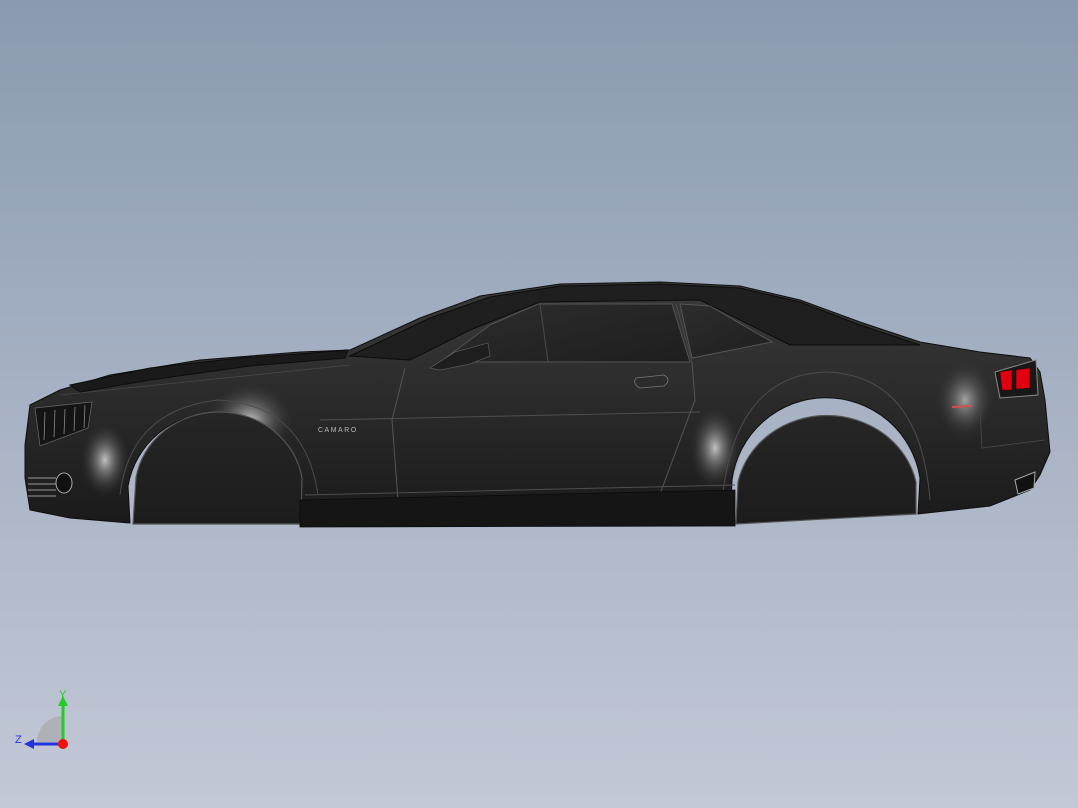 This screenshot has width=1078, height=808. Describe the element at coordinates (826, 469) in the screenshot. I see `rear-wheel-well` at that location.